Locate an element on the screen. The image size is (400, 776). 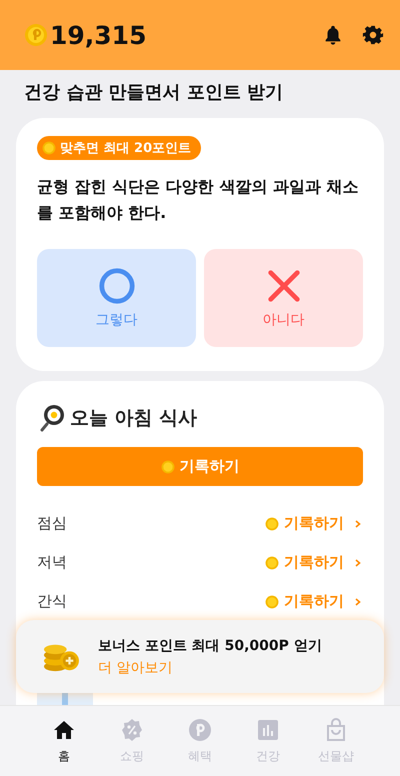
answer-button: 그렇다 is located at coordinates (116, 298).